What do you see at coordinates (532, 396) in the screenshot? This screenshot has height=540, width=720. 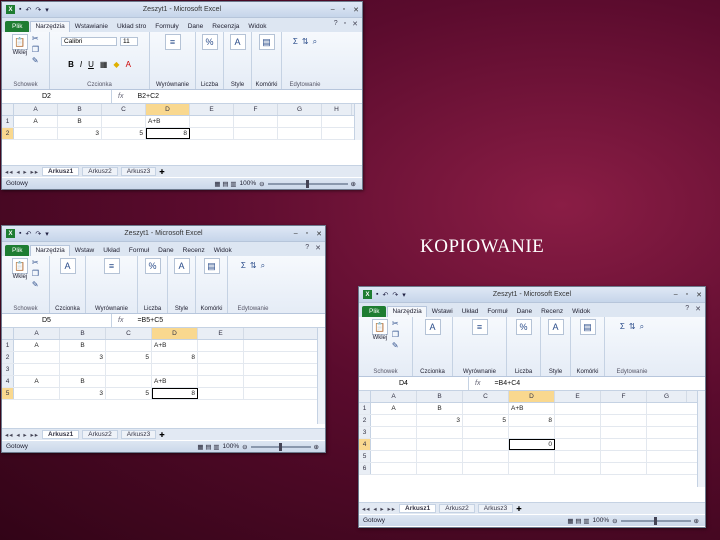 I see `column-header: D` at bounding box center [532, 396].